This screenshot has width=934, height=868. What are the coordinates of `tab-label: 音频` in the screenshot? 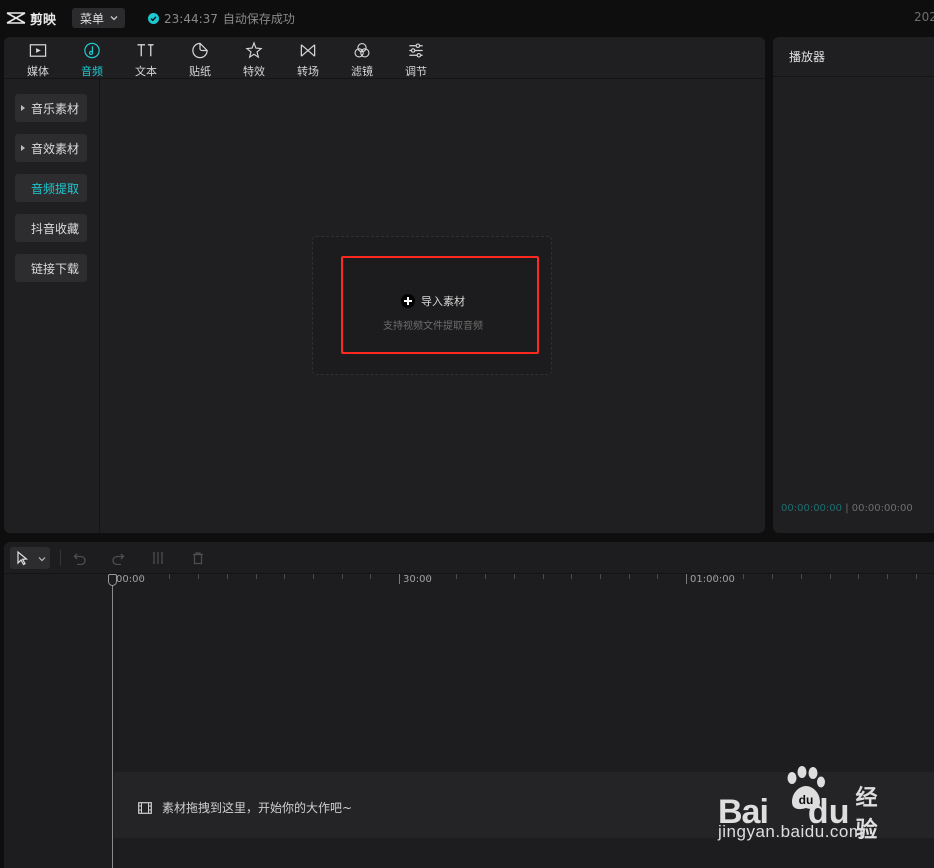 It's located at (92, 71).